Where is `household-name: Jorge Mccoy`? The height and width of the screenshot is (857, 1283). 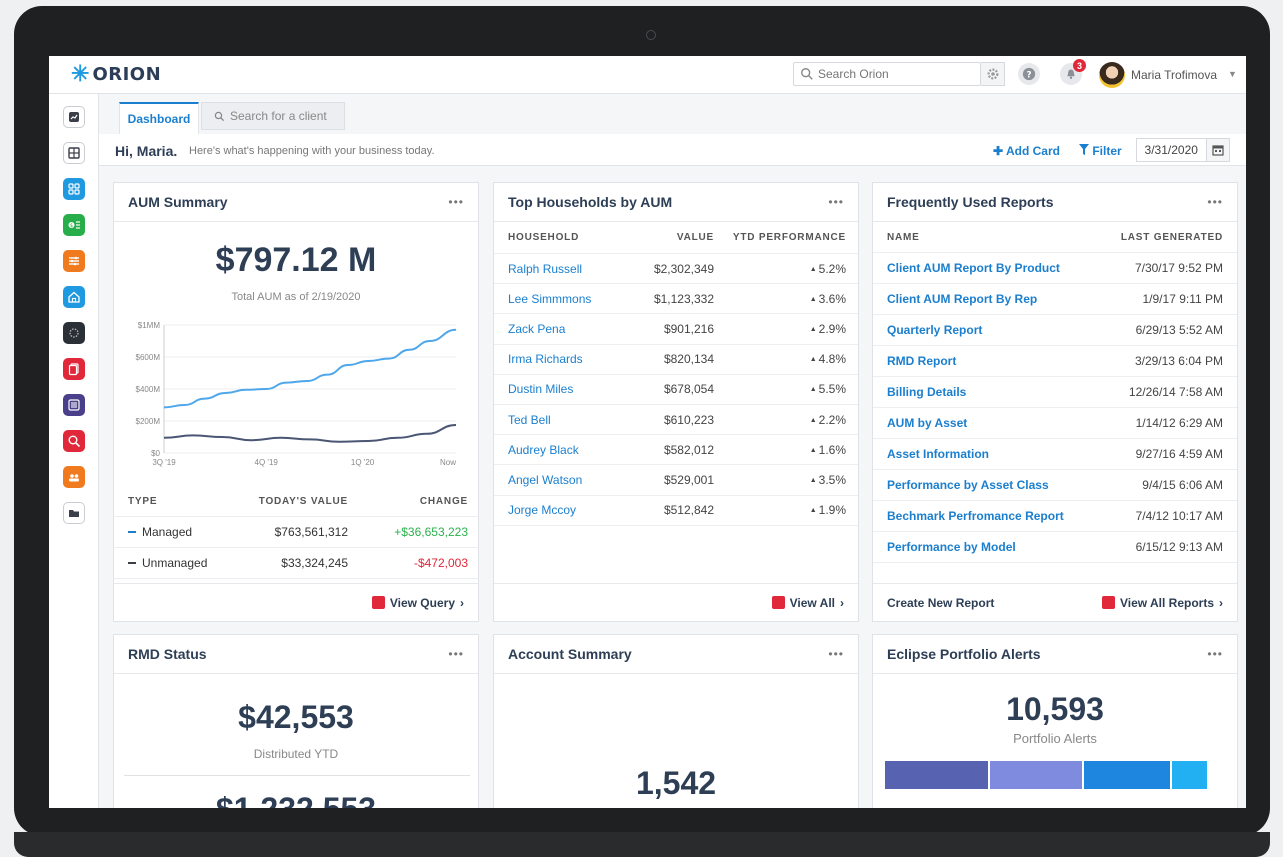
household-name: Jorge Mccoy is located at coordinates (563, 510).